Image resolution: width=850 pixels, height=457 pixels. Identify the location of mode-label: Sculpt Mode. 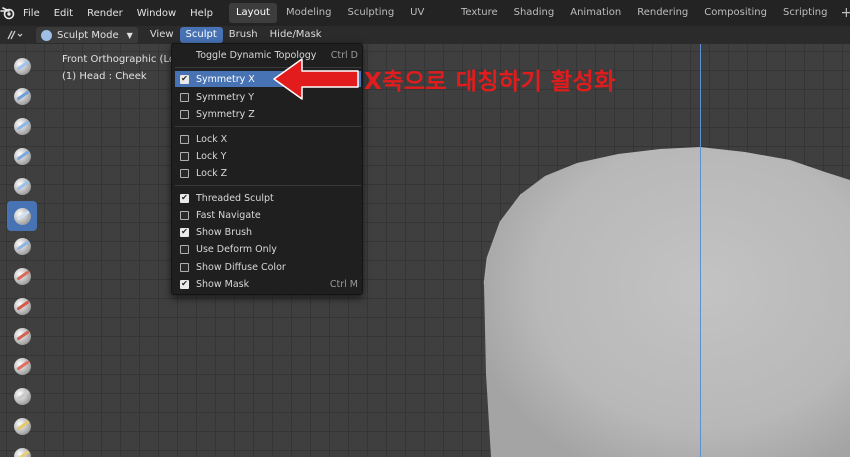
(88, 35).